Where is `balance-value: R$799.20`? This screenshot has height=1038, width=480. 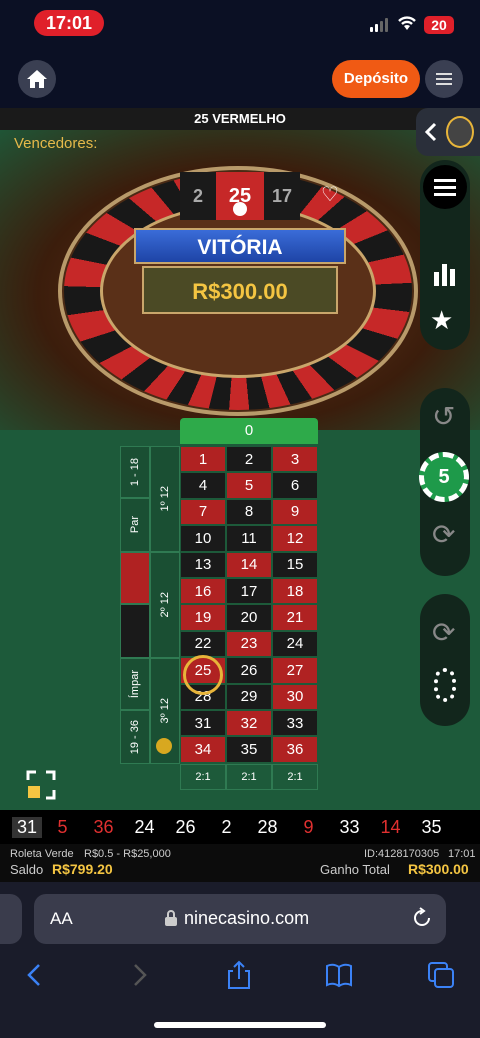
balance-value: R$799.20 is located at coordinates (82, 869).